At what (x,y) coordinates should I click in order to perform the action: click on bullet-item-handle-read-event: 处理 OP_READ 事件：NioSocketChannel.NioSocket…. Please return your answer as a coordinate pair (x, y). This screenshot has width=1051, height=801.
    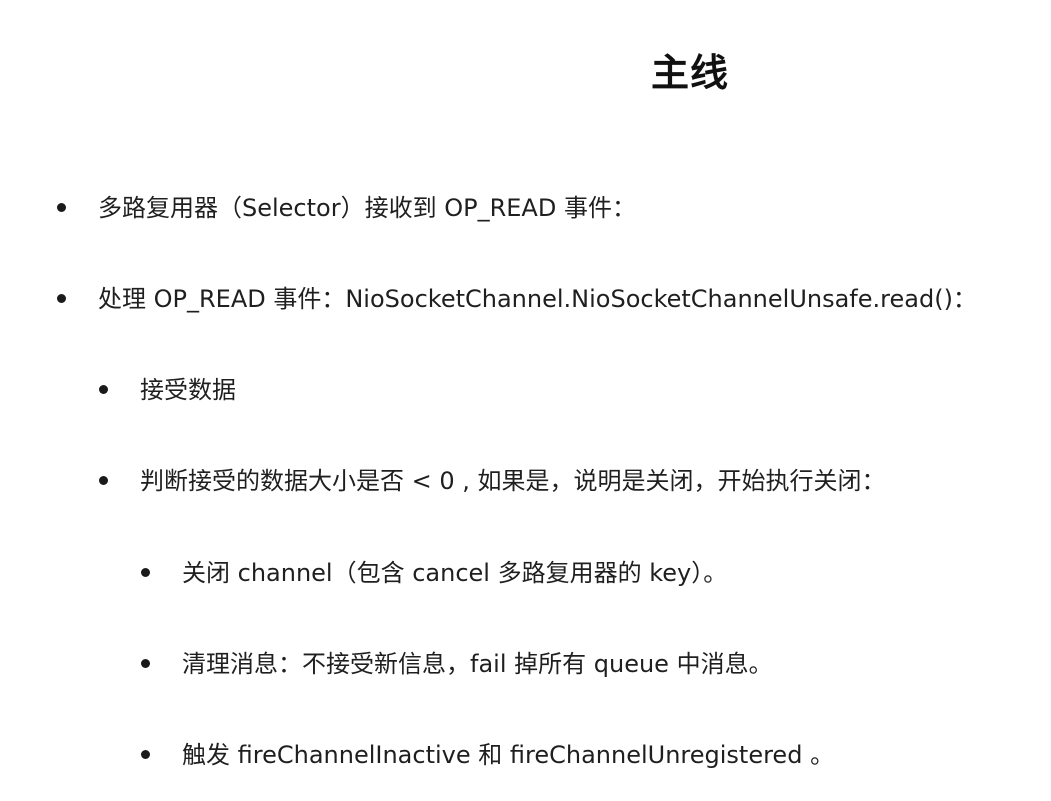
    Looking at the image, I should click on (517, 299).